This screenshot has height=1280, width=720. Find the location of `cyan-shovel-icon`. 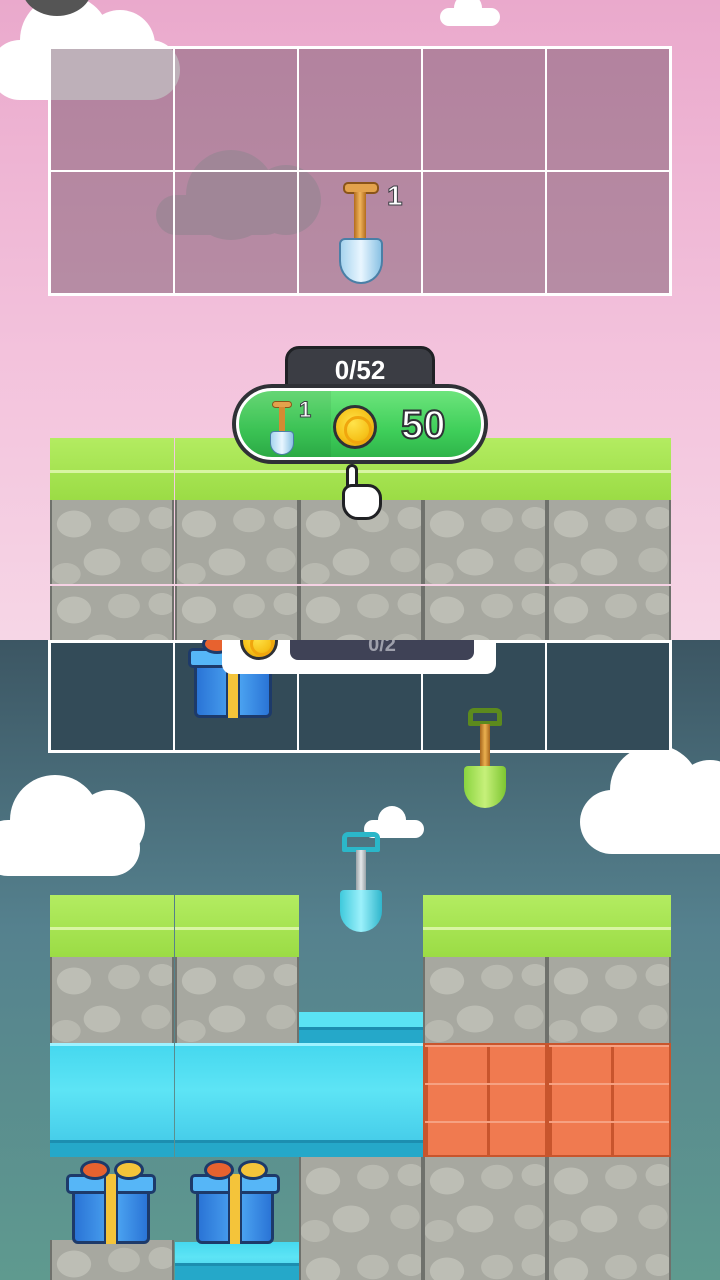

cyan-shovel-icon is located at coordinates (361, 883).